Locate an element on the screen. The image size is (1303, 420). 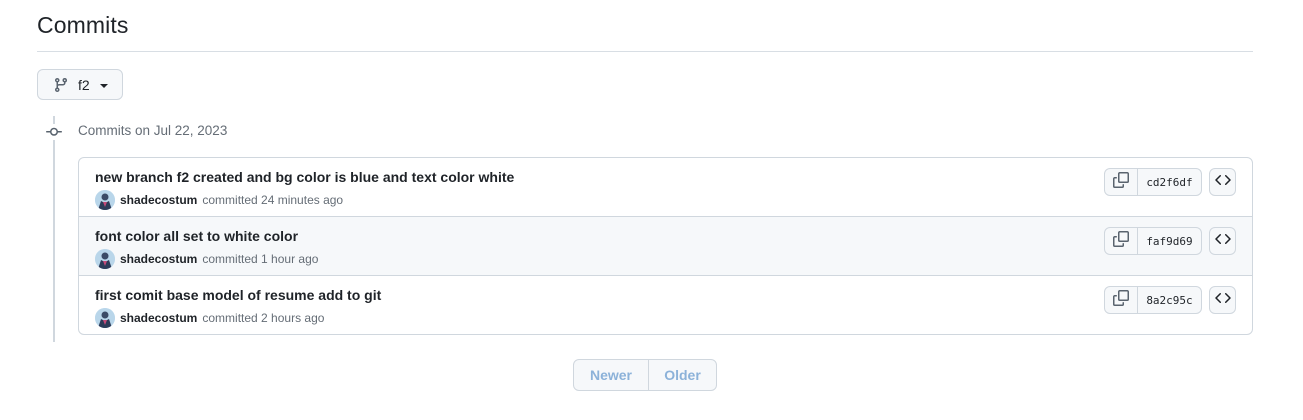
commit-meta: shadecostum committed 2 hours ago is located at coordinates (209, 318).